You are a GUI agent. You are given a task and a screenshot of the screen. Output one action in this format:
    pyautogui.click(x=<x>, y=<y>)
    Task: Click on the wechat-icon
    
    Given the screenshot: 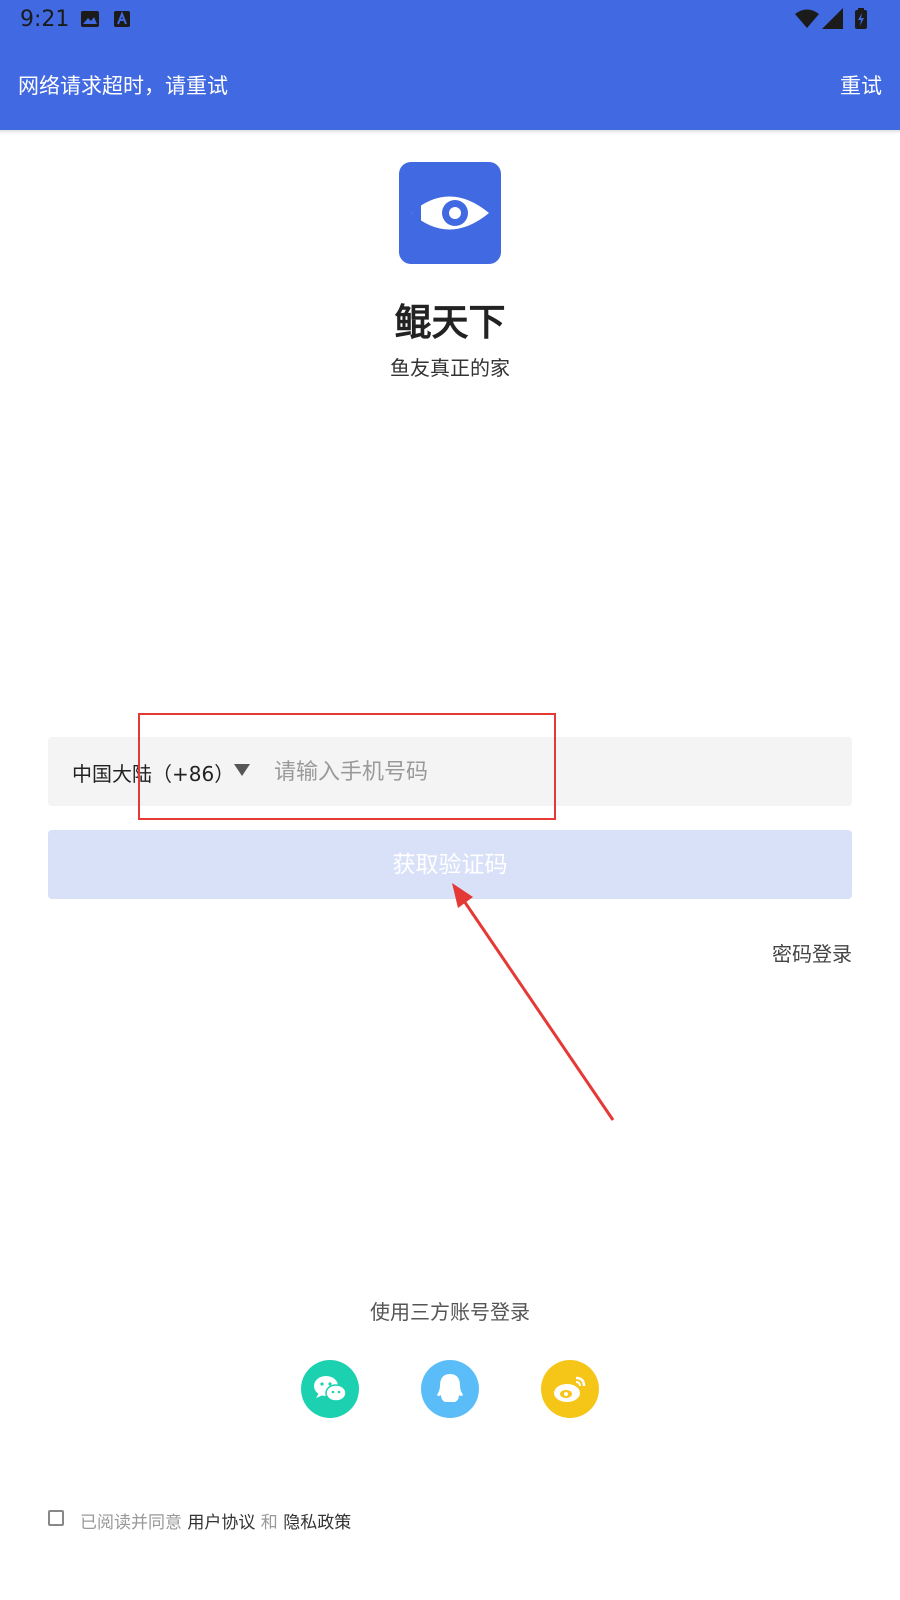 What is the action you would take?
    pyautogui.click(x=330, y=1389)
    